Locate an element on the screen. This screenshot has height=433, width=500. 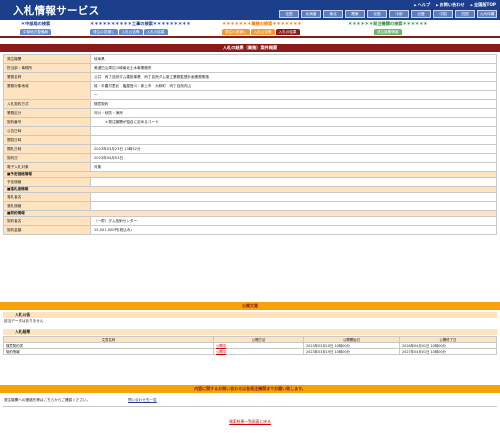
detail-key: 契約者名 is located at coordinates (47, 221).